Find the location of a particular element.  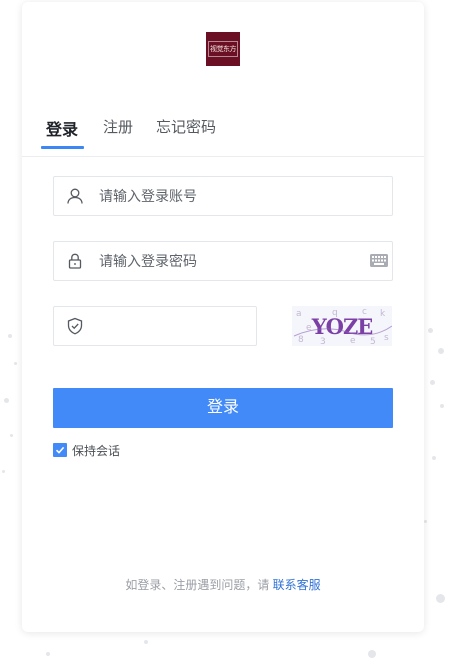

captcha-noise: a e 8 q e c k s 3 5 YOZE is located at coordinates (342, 326).